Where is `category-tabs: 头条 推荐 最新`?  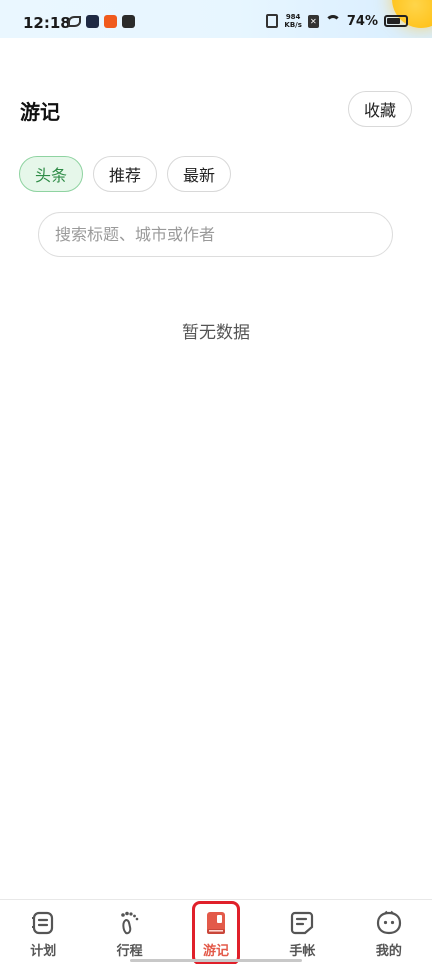 category-tabs: 头条 推荐 最新 is located at coordinates (125, 174).